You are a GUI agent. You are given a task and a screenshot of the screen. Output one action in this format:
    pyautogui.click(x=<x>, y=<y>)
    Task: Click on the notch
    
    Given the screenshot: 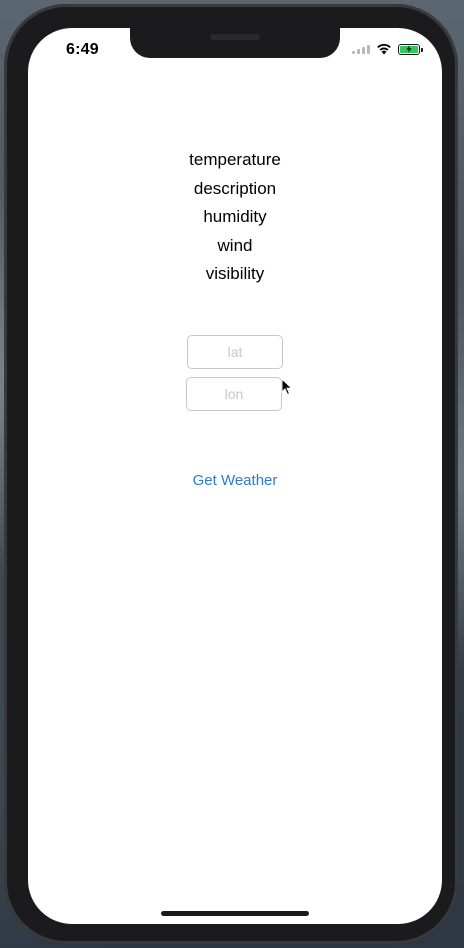 What is the action you would take?
    pyautogui.click(x=235, y=43)
    